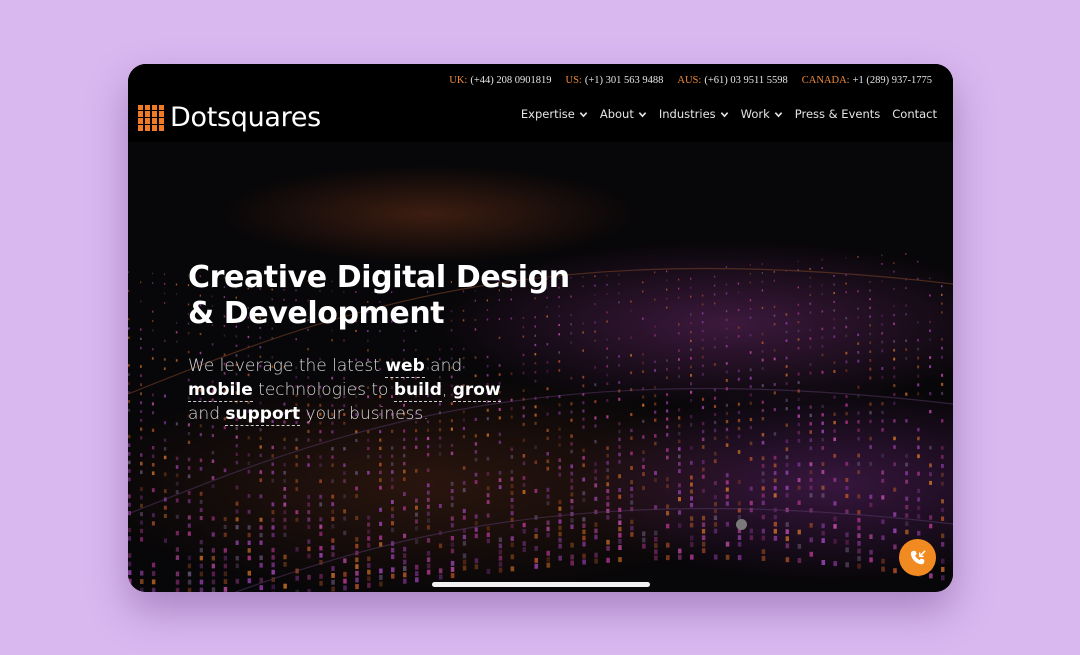  I want to click on phone-canada: CANADA: +1 (289) 937-1775, so click(867, 80).